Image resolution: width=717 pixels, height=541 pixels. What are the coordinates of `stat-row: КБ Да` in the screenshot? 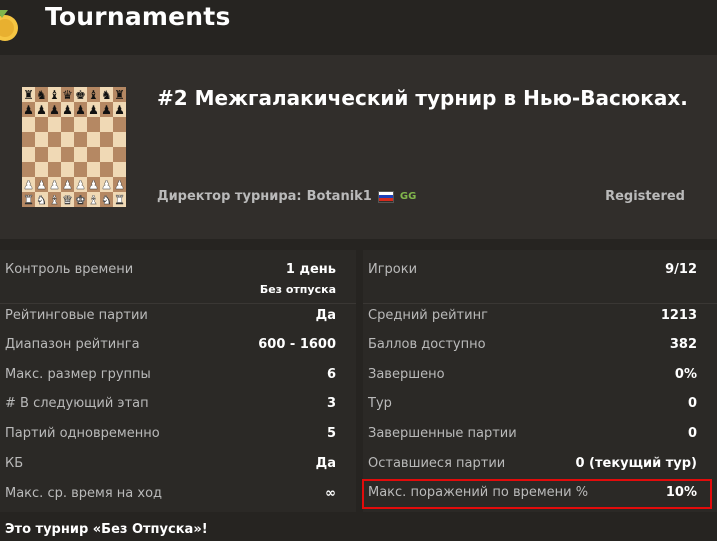 It's located at (178, 463).